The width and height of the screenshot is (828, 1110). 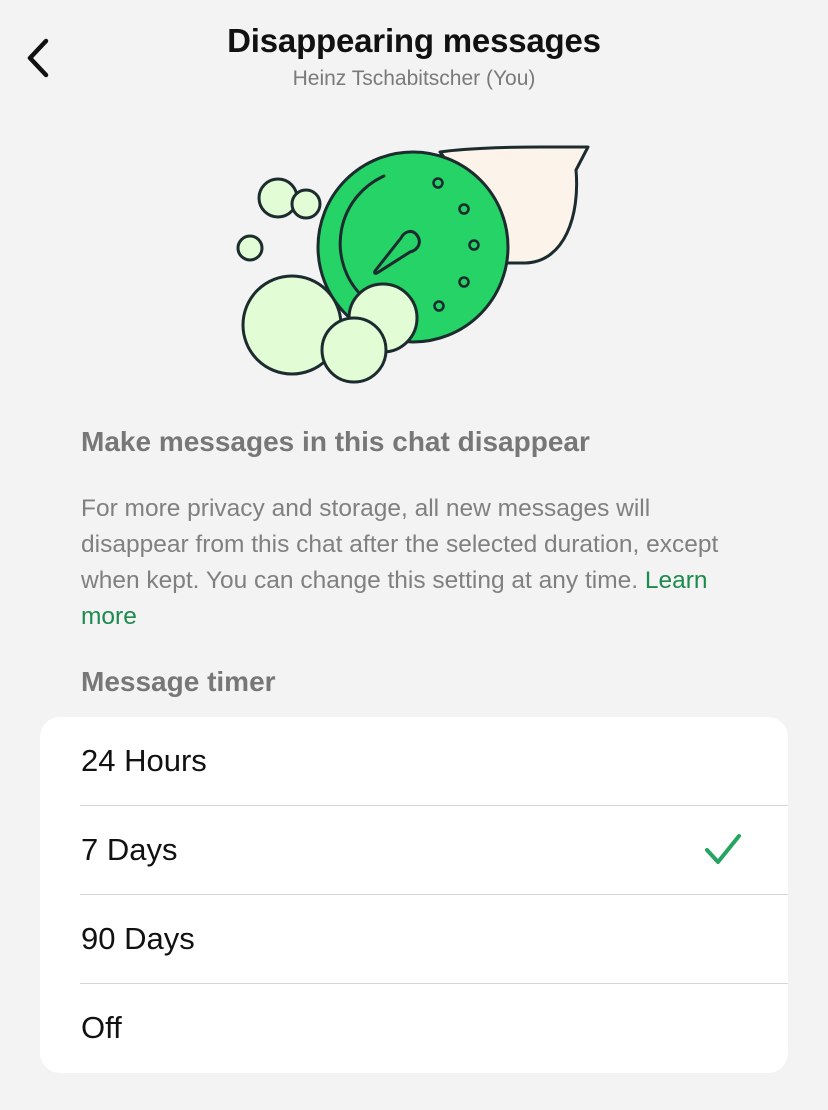 What do you see at coordinates (414, 1028) in the screenshot?
I see `timer-option-off: Off` at bounding box center [414, 1028].